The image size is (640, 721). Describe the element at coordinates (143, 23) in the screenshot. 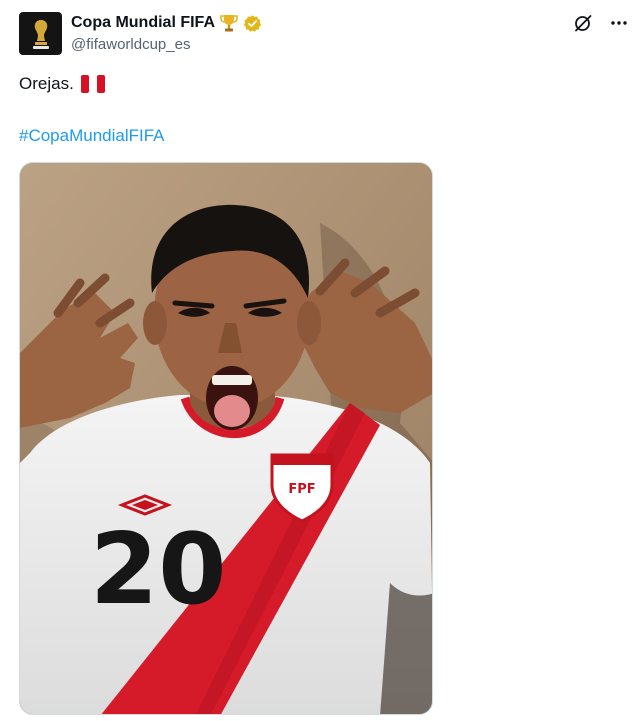

I see `author-name: Copa Mundial FIFA` at that location.